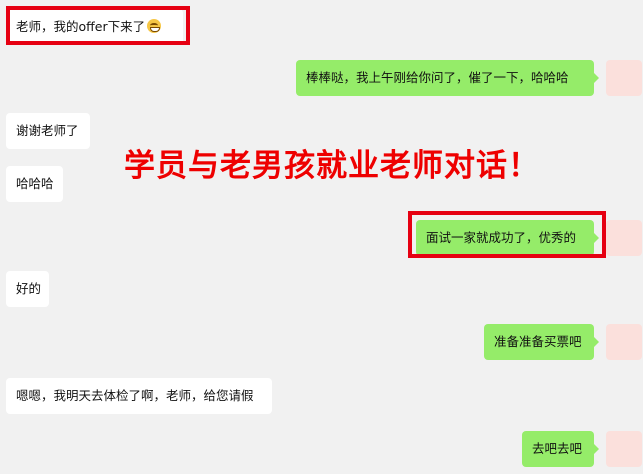 The image size is (643, 474). I want to click on message-bubble-incoming: 谢谢老师了, so click(48, 131).